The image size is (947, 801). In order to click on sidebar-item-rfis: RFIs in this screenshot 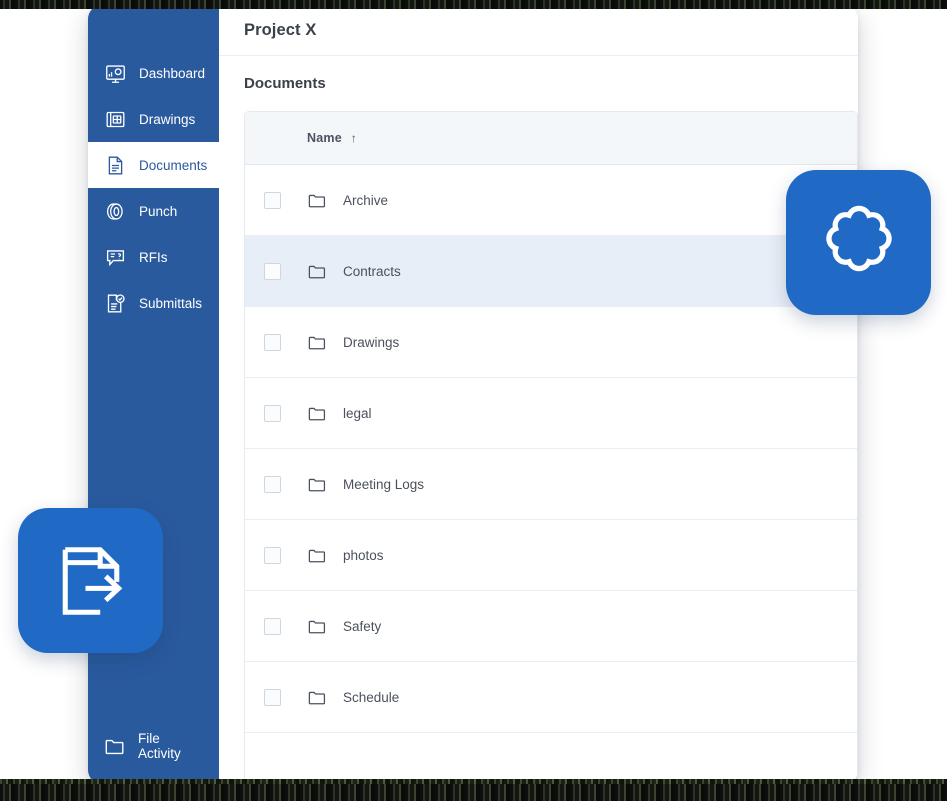, I will do `click(153, 257)`.